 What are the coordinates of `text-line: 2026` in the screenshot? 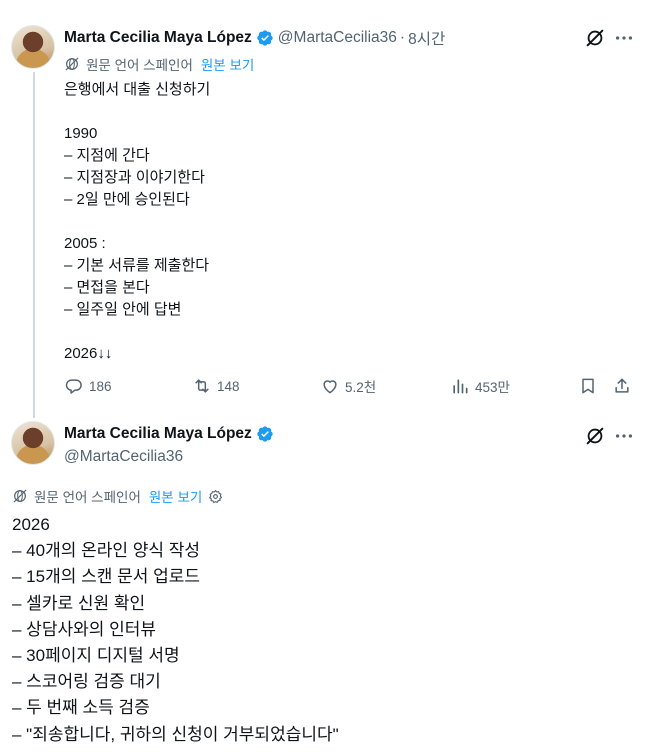 It's located at (31, 524).